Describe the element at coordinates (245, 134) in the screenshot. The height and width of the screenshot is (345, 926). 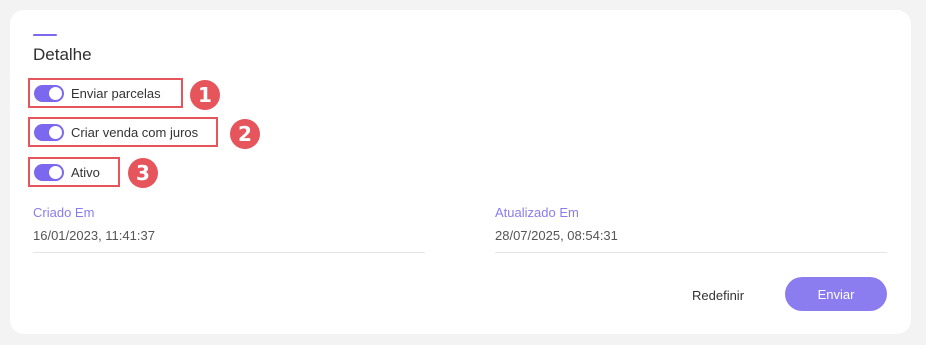
I see `annotation-badge-2: 2` at that location.